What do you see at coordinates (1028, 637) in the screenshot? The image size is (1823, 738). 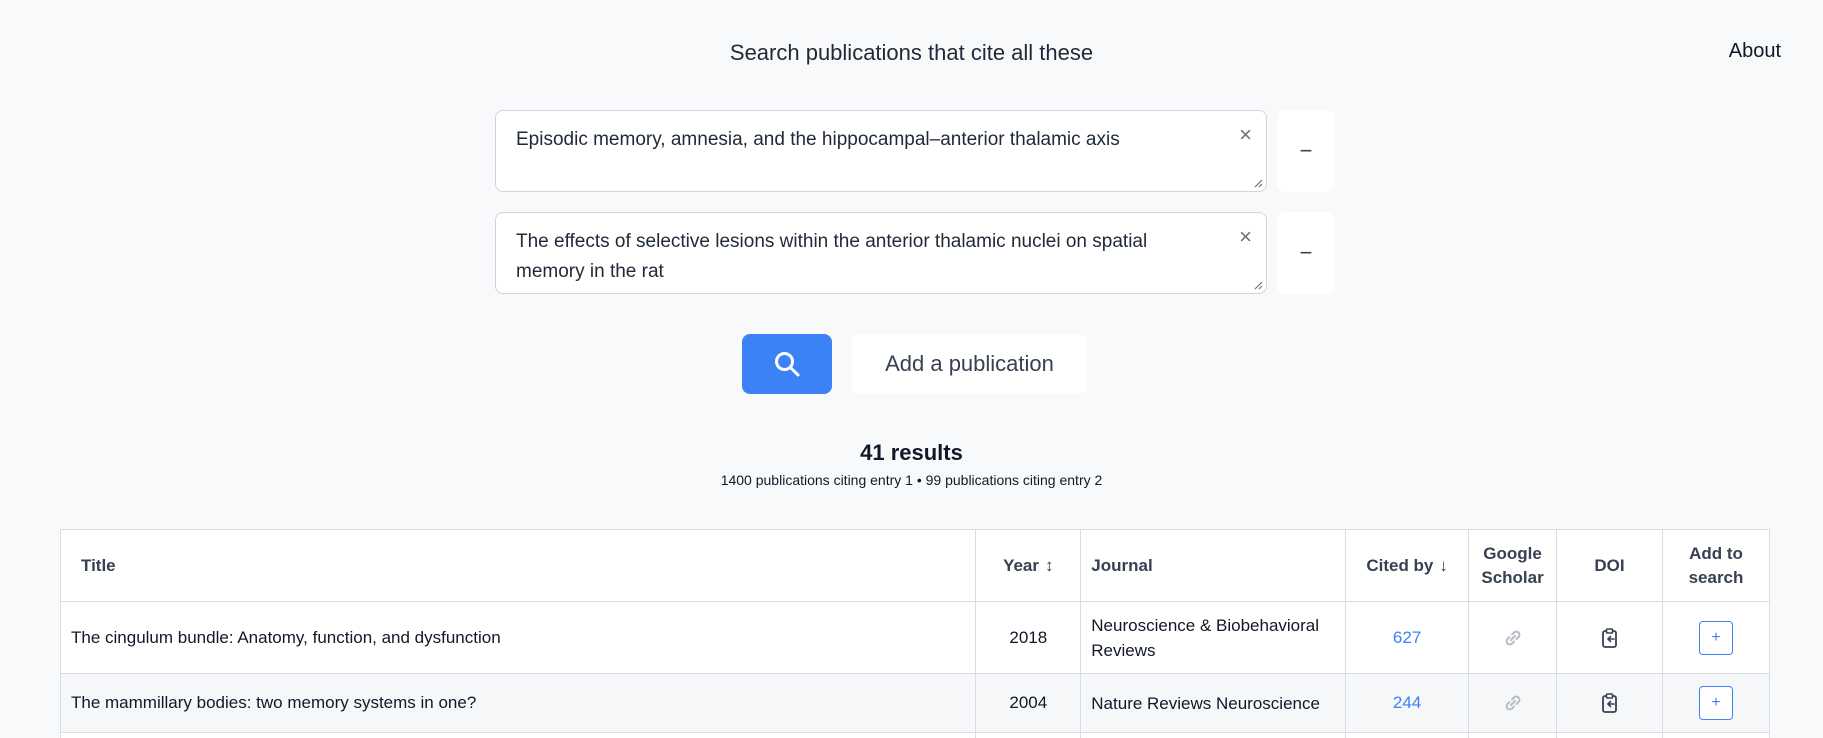 I see `cell-year: 2018` at bounding box center [1028, 637].